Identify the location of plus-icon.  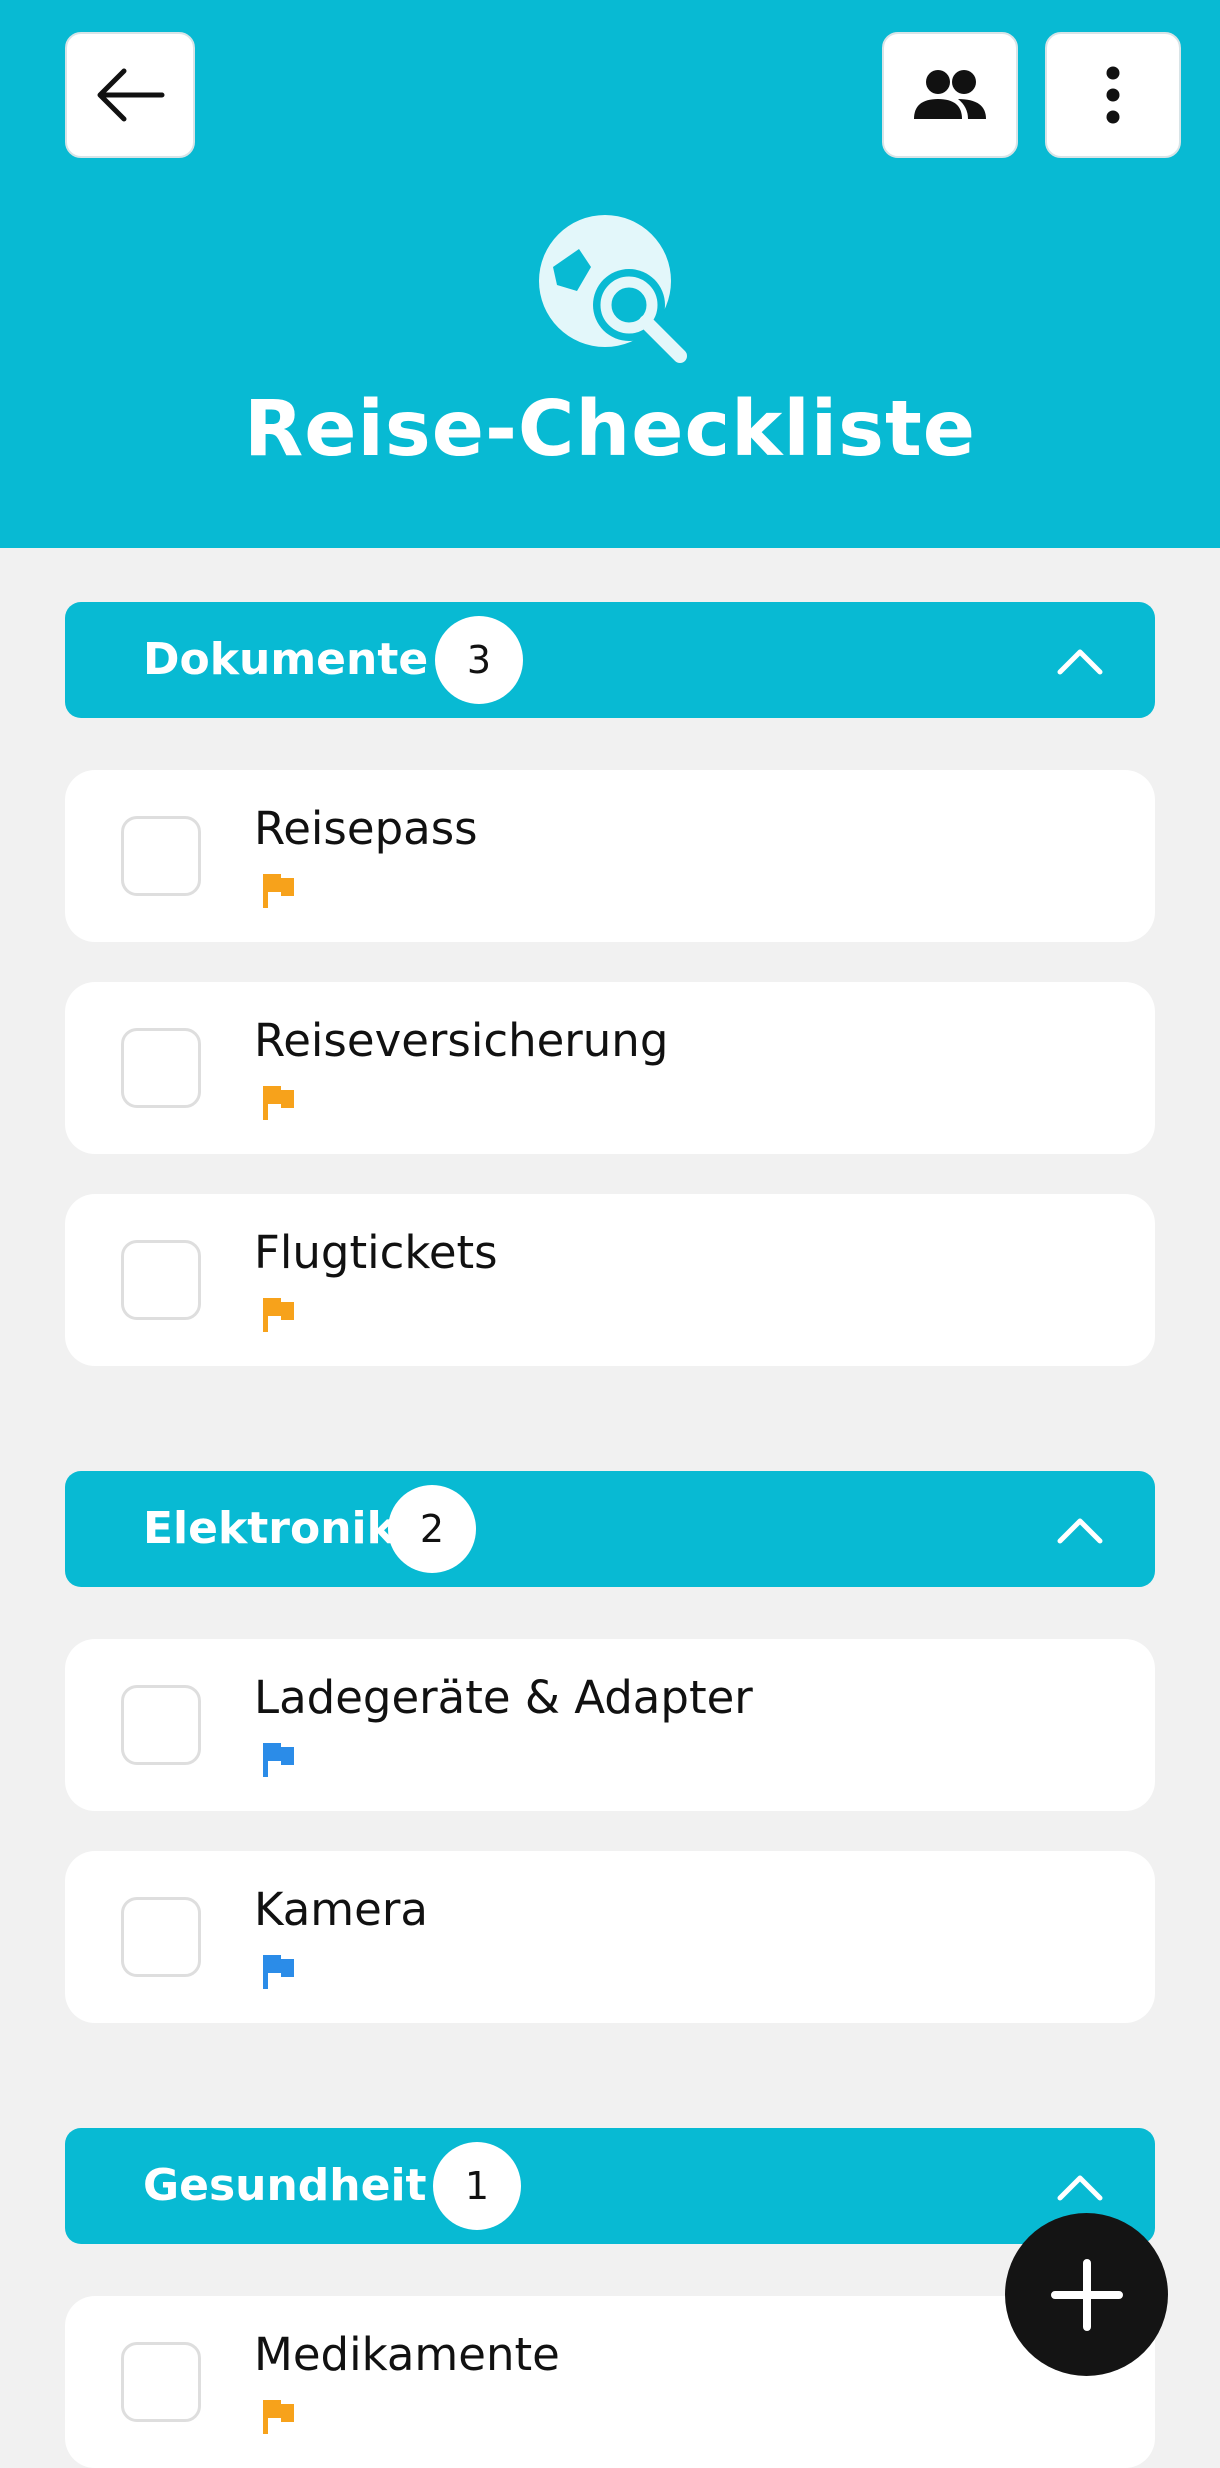
(1086, 2294).